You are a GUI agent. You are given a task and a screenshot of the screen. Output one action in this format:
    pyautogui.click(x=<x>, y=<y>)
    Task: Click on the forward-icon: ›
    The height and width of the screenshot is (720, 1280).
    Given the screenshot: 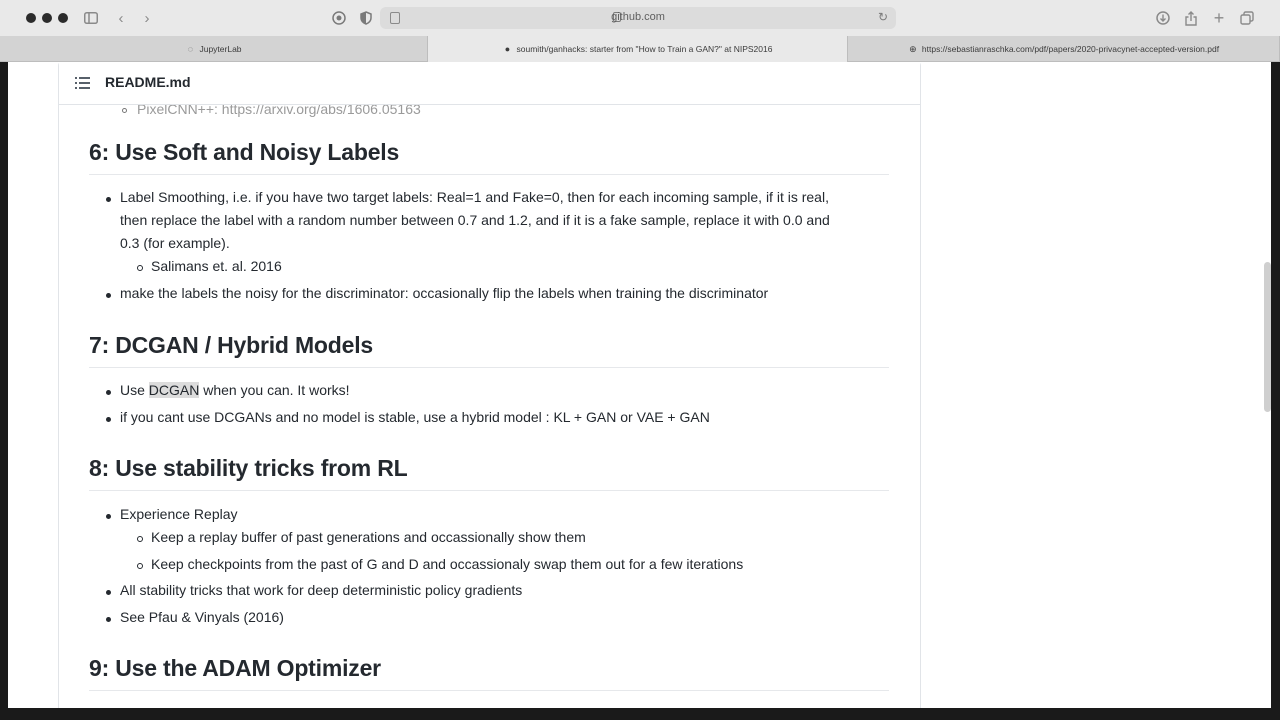 What is the action you would take?
    pyautogui.click(x=147, y=18)
    